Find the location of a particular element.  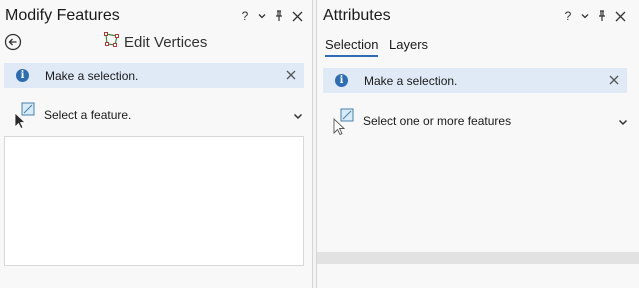

select-features-dropdown: Select one or more features is located at coordinates (480, 121).